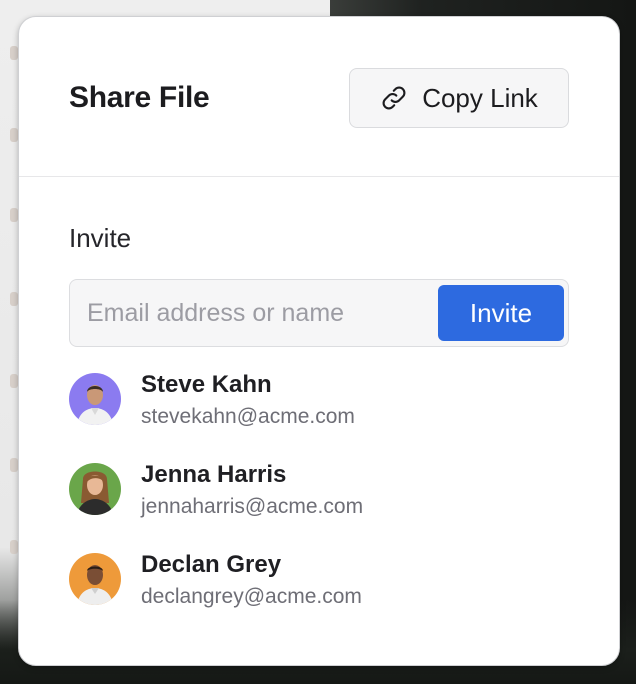  I want to click on person-email: declangrey@acme.com, so click(251, 596).